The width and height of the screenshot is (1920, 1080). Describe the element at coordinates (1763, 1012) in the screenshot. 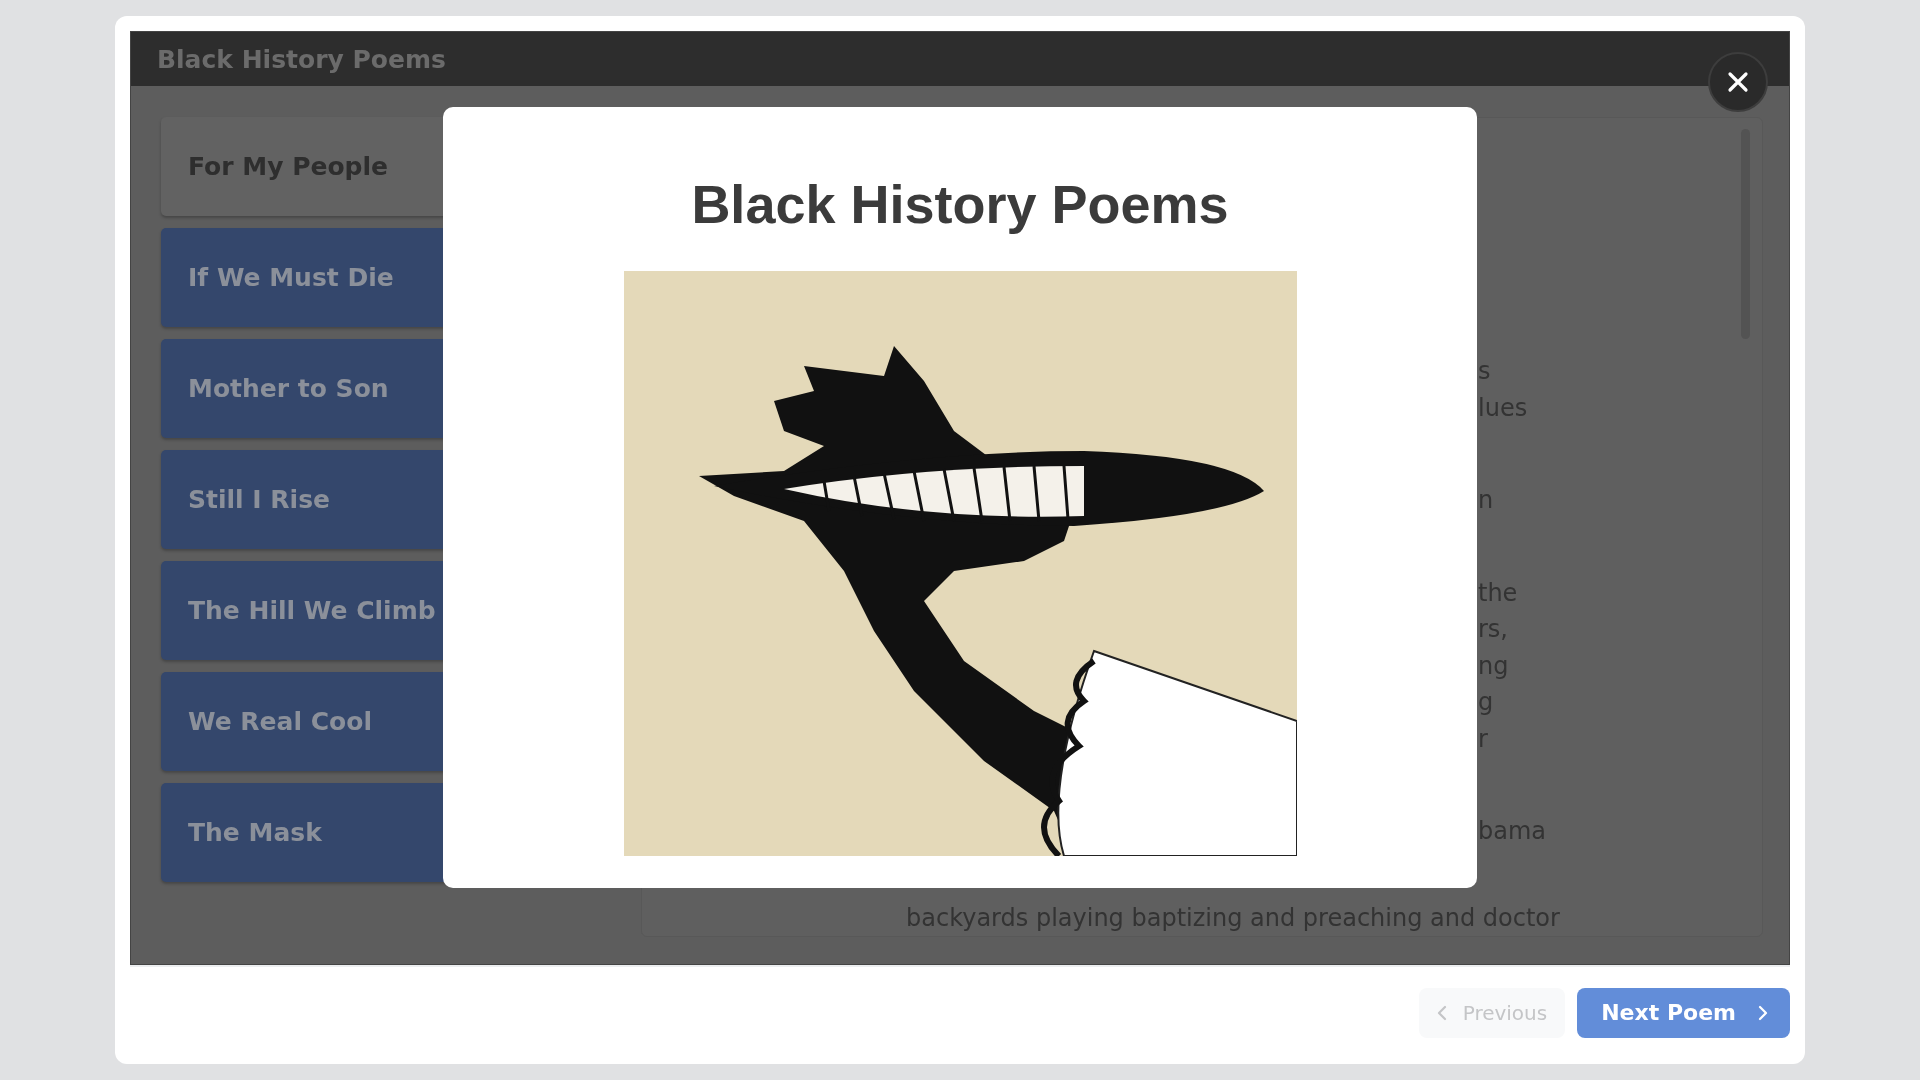

I see `chevron-right-icon` at that location.